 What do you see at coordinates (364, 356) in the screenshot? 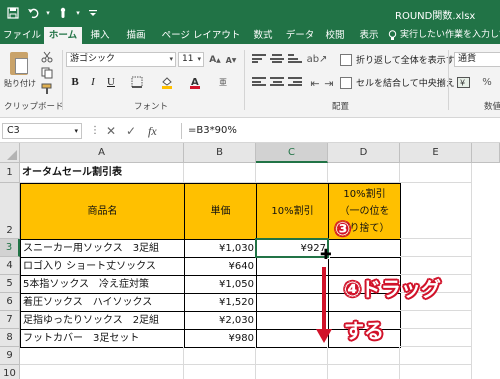
I see `cell-d9` at bounding box center [364, 356].